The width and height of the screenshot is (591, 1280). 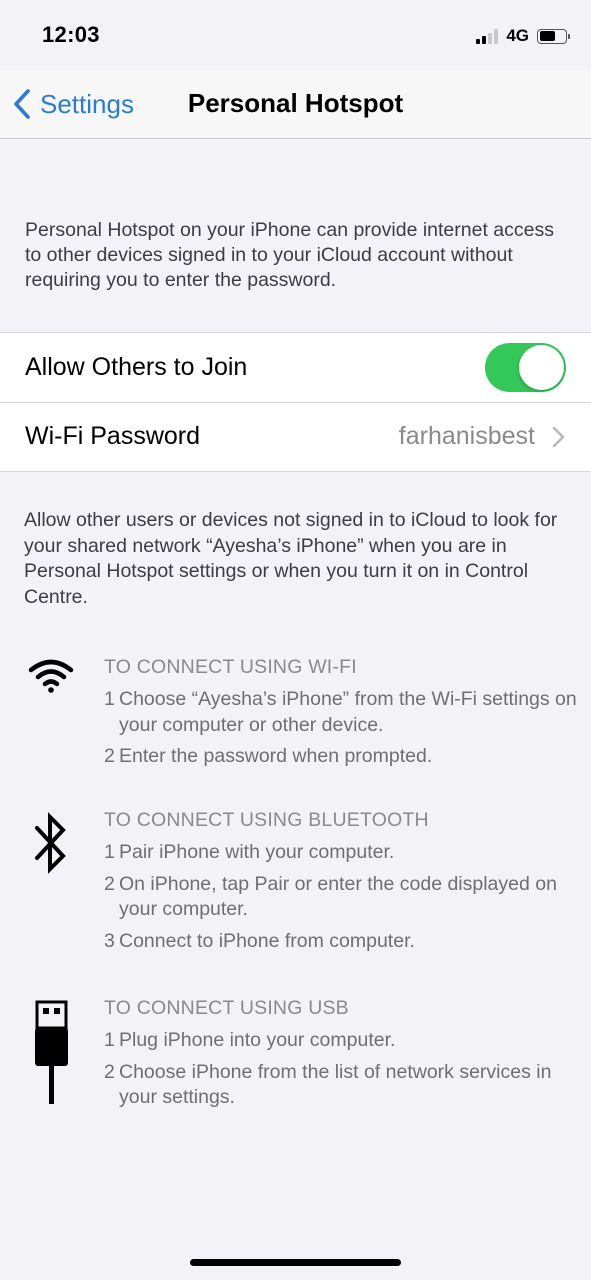 What do you see at coordinates (295, 367) in the screenshot?
I see `allow-others-row: Allow Others to Join` at bounding box center [295, 367].